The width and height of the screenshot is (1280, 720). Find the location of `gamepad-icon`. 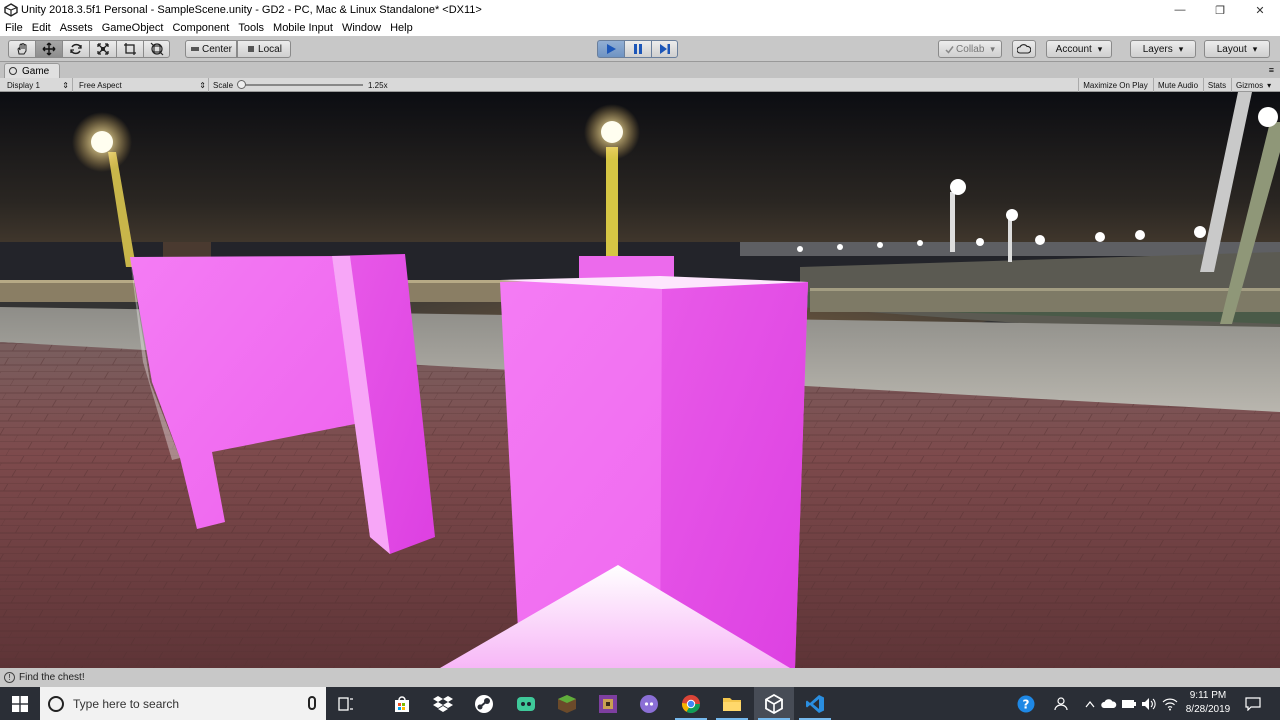

gamepad-icon is located at coordinates (526, 703).